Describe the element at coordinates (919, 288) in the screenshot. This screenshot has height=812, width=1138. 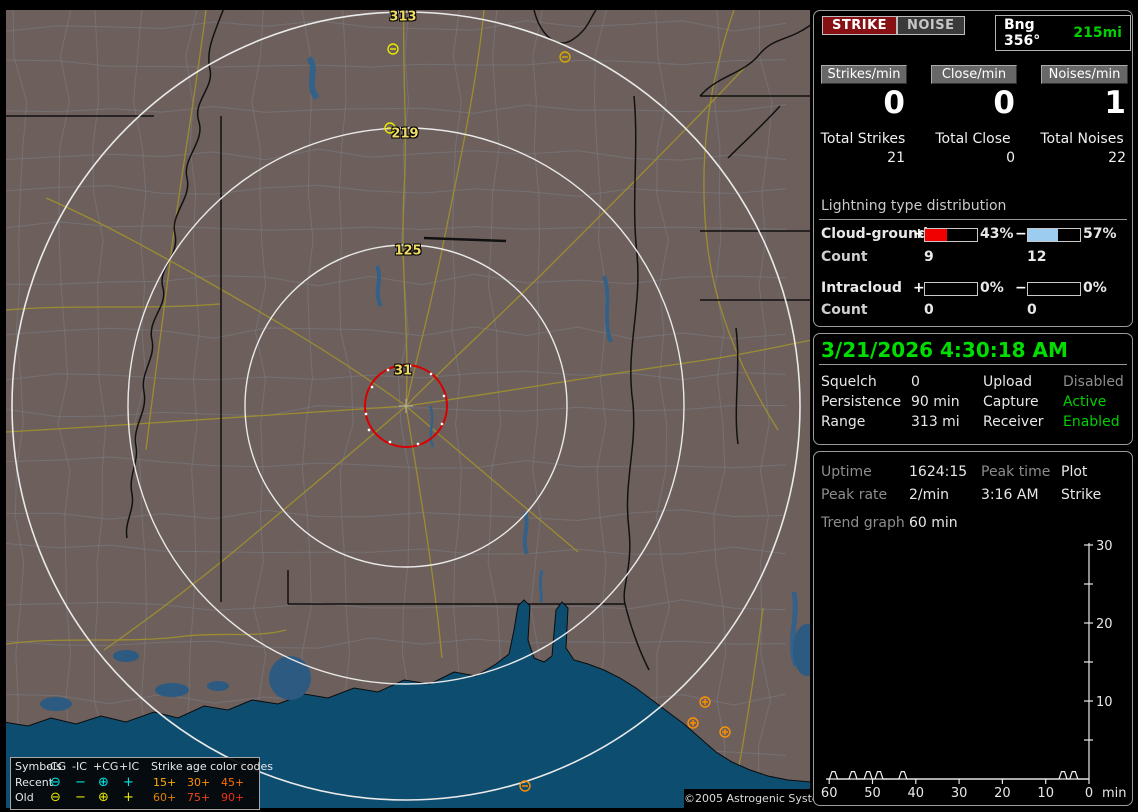
I see `ic-plus-sign: +` at that location.